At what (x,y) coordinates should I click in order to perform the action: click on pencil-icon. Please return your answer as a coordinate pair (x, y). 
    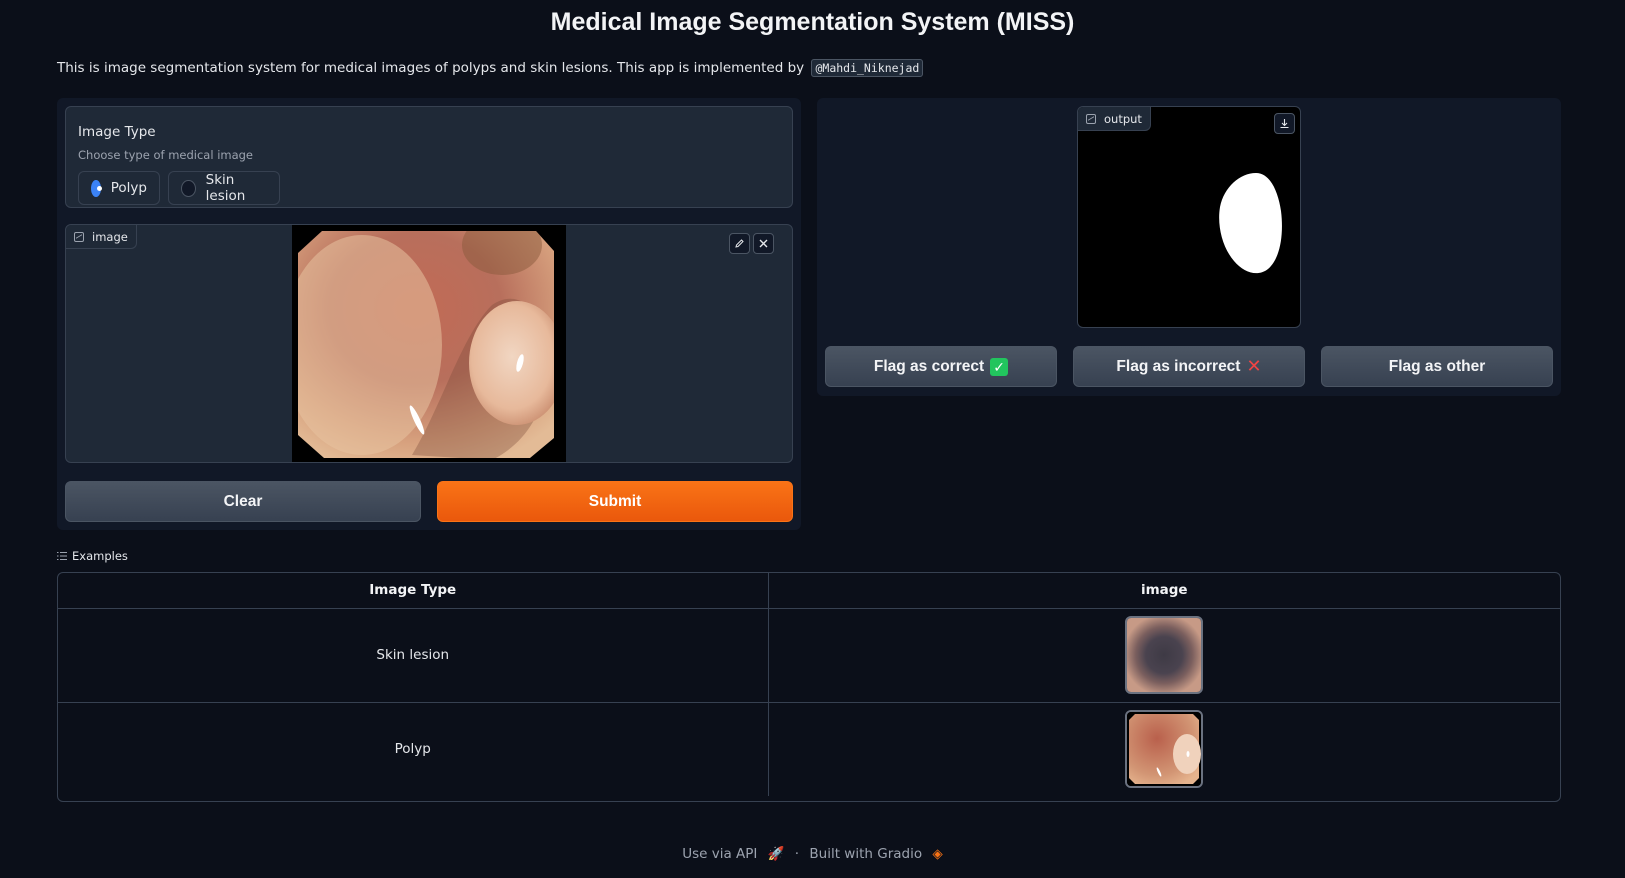
    Looking at the image, I should click on (739, 243).